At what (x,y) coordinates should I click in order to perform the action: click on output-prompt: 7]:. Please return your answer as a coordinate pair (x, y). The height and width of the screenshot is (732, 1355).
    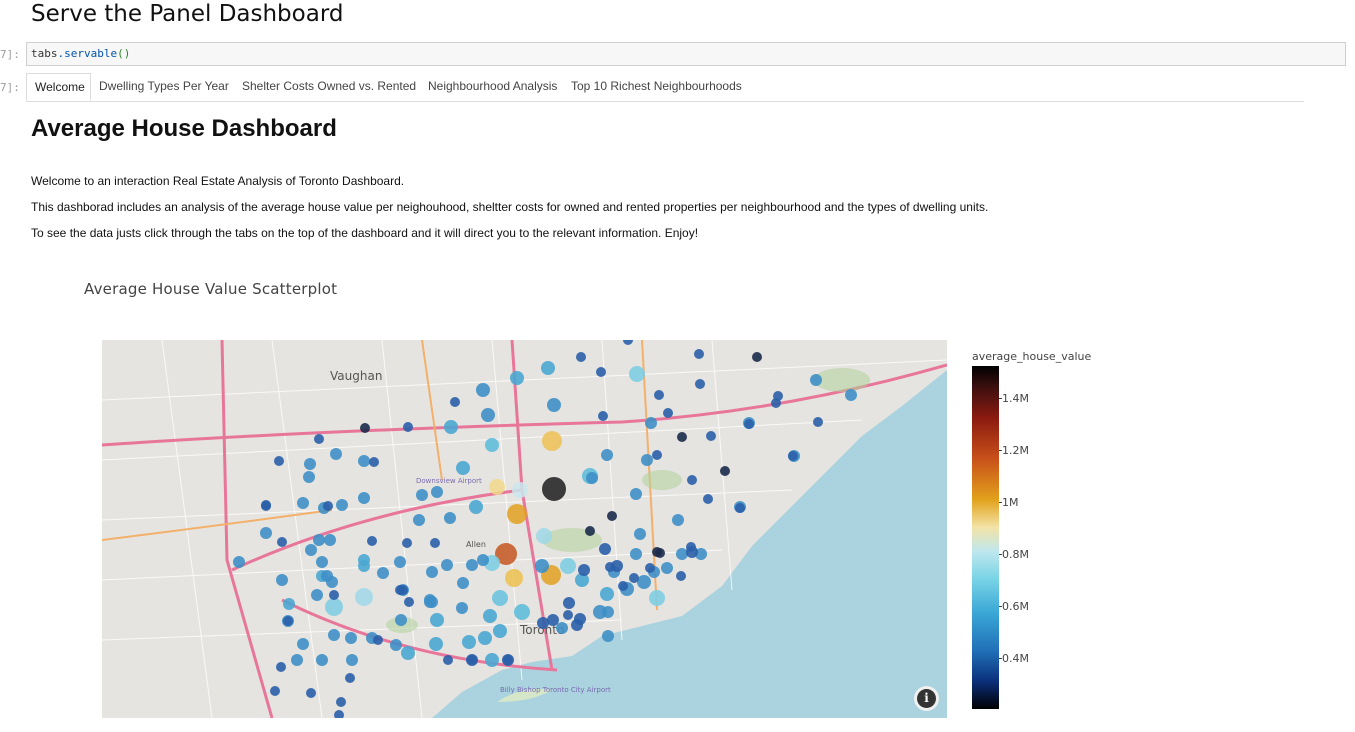
    Looking at the image, I should click on (10, 87).